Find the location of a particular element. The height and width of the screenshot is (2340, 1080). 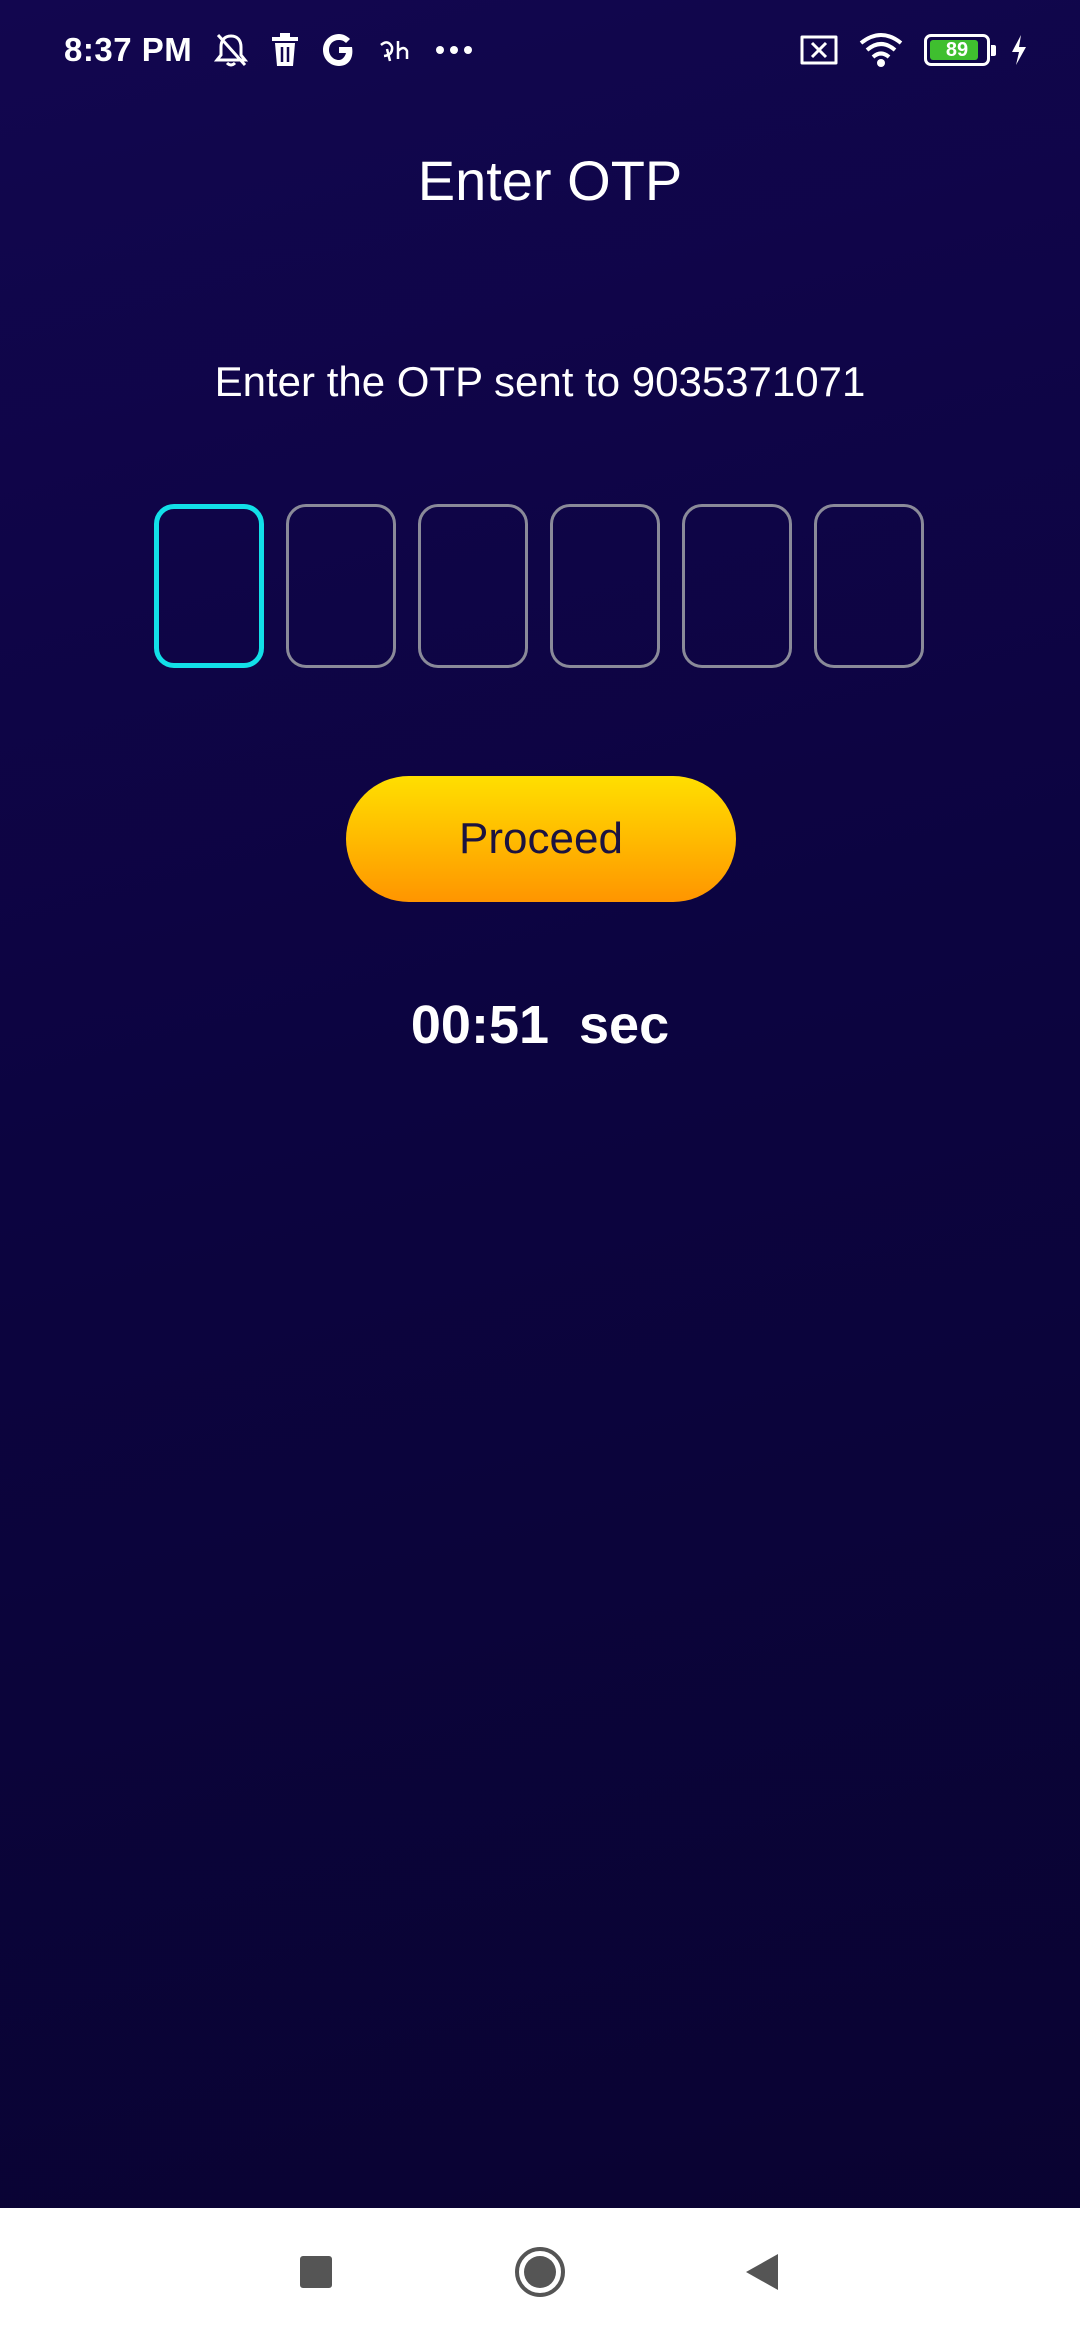

more-icon is located at coordinates (454, 50).